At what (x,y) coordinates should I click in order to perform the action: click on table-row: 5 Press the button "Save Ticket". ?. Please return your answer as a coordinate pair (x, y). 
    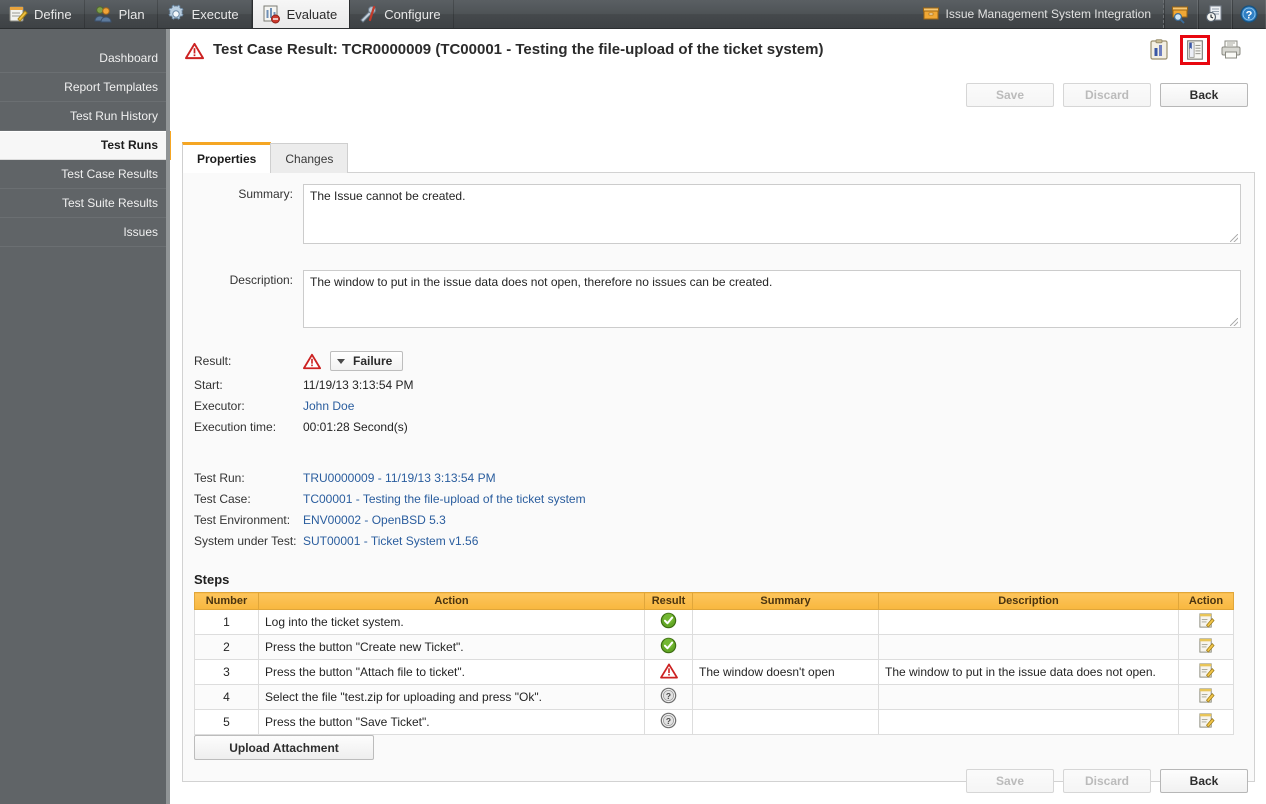
    Looking at the image, I should click on (714, 722).